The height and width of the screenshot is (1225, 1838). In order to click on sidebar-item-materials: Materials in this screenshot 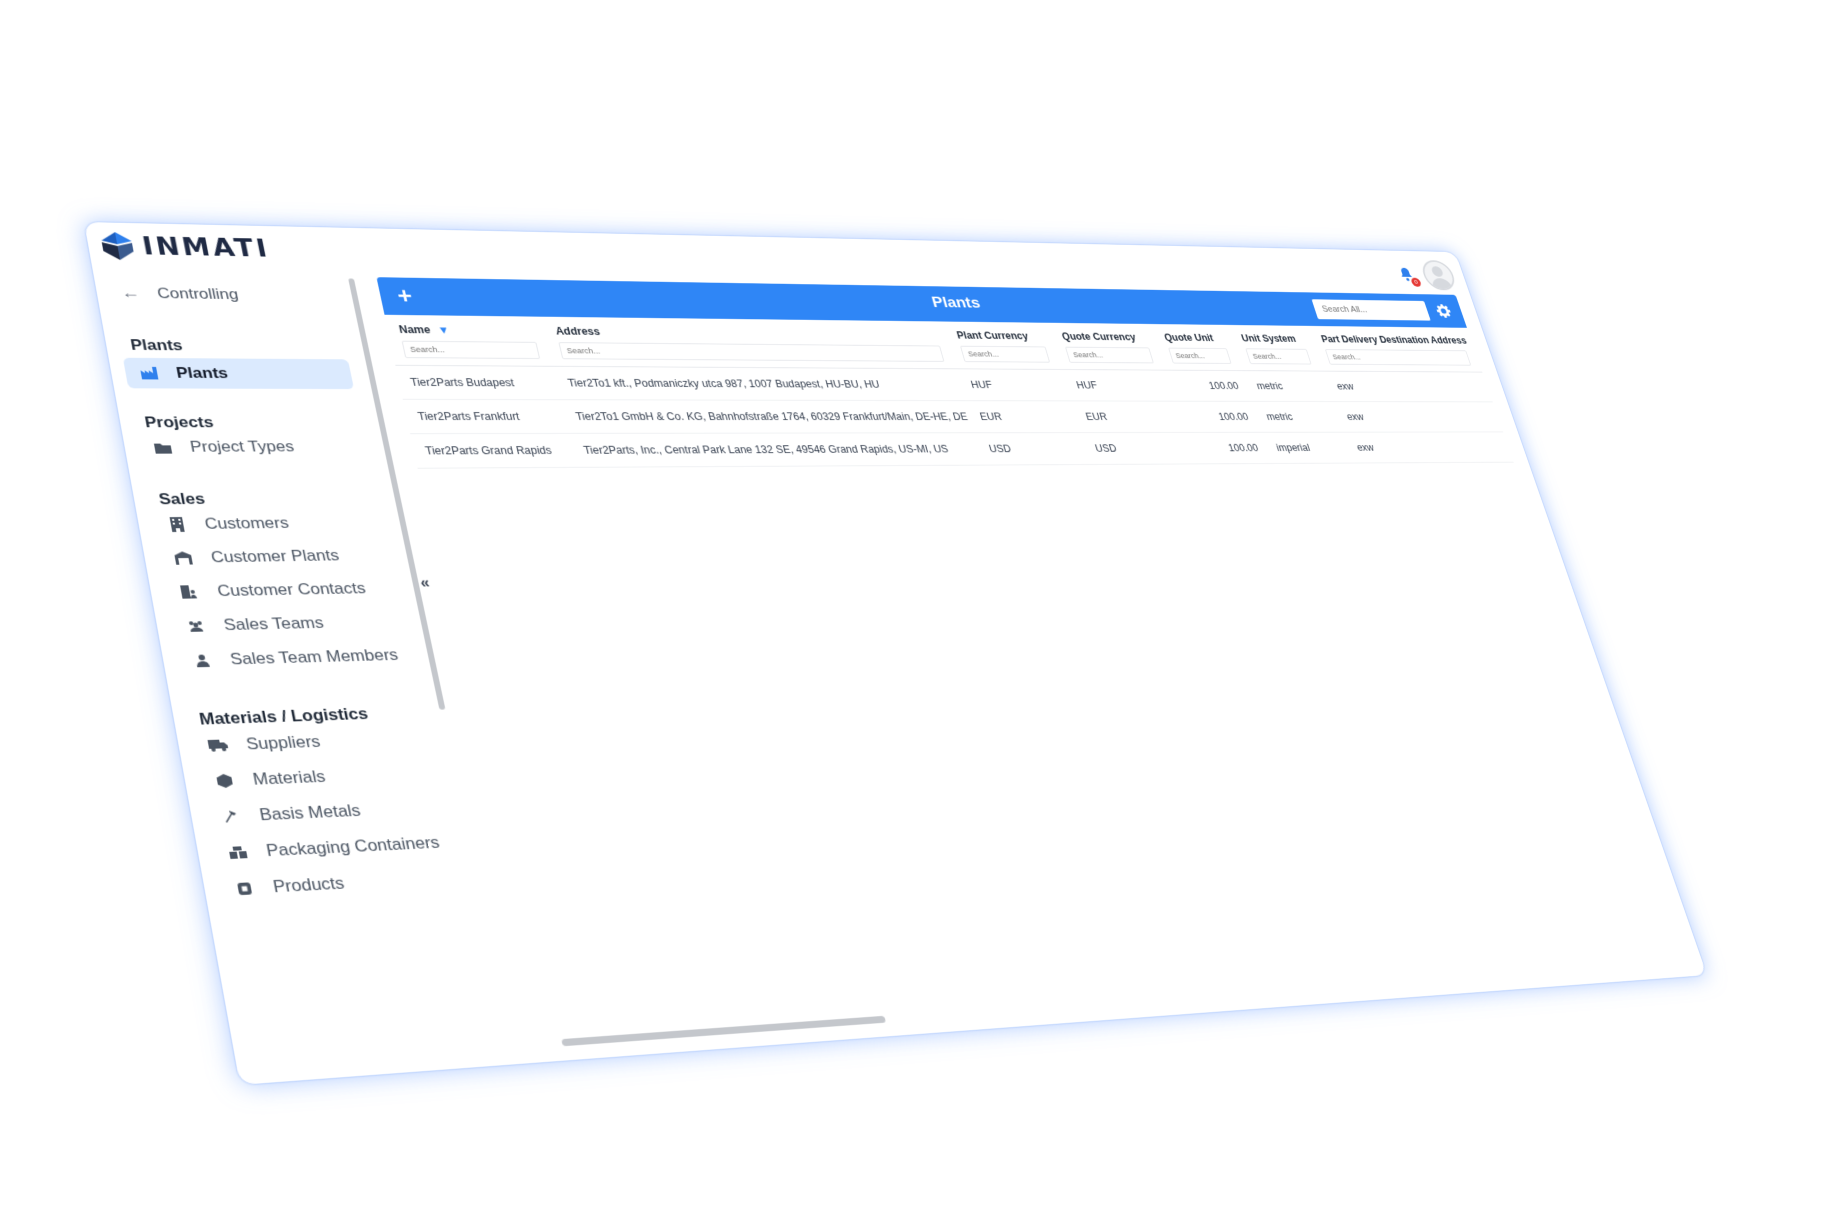, I will do `click(270, 779)`.